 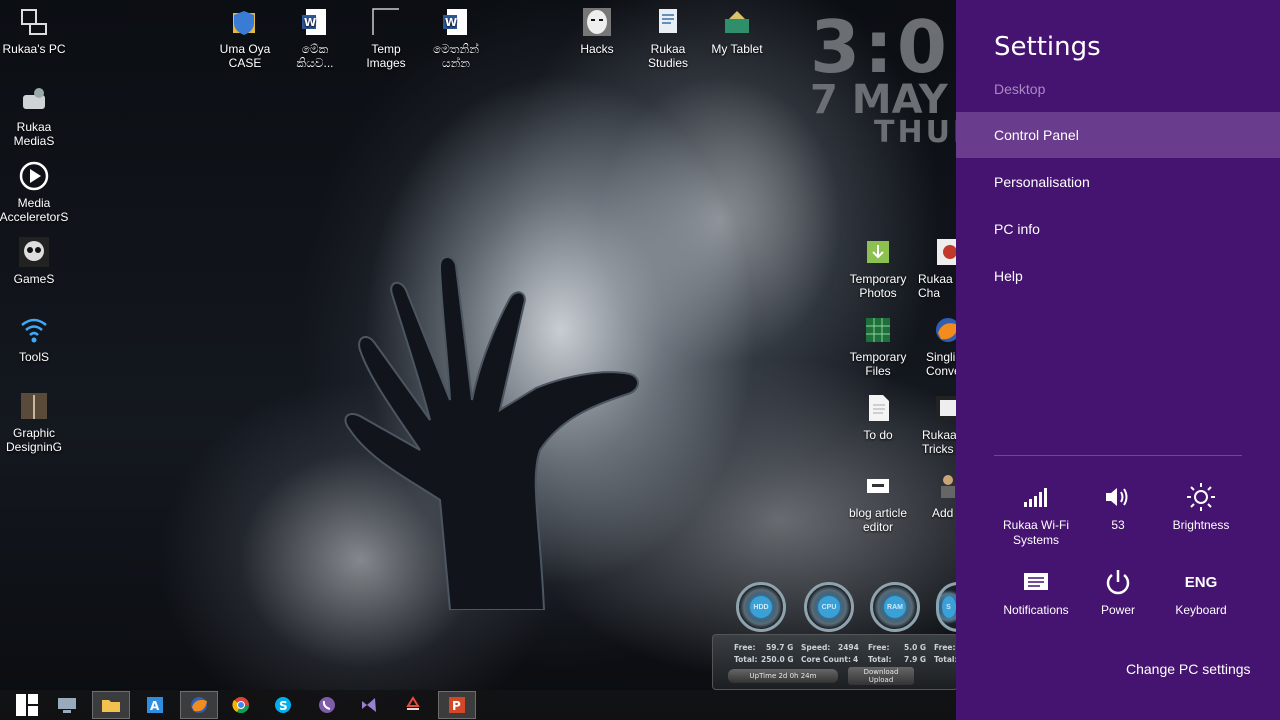 What do you see at coordinates (934, 268) in the screenshot?
I see `desktop-icon-rukaa-t-cha: Rukaa T Cha` at bounding box center [934, 268].